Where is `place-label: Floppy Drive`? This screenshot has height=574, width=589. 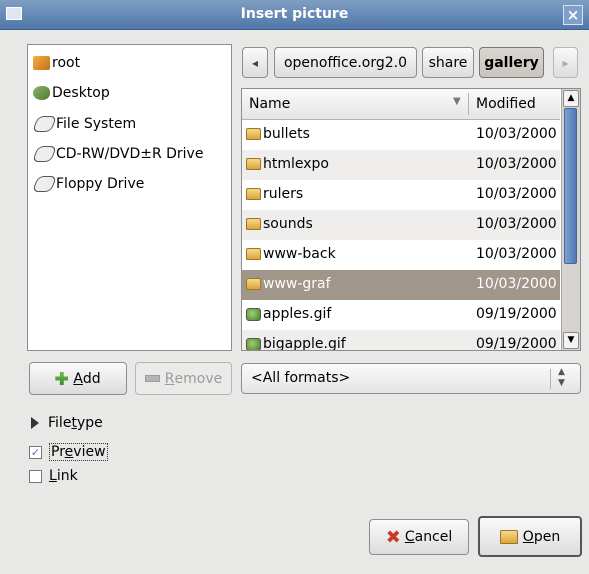
place-label: Floppy Drive is located at coordinates (100, 184).